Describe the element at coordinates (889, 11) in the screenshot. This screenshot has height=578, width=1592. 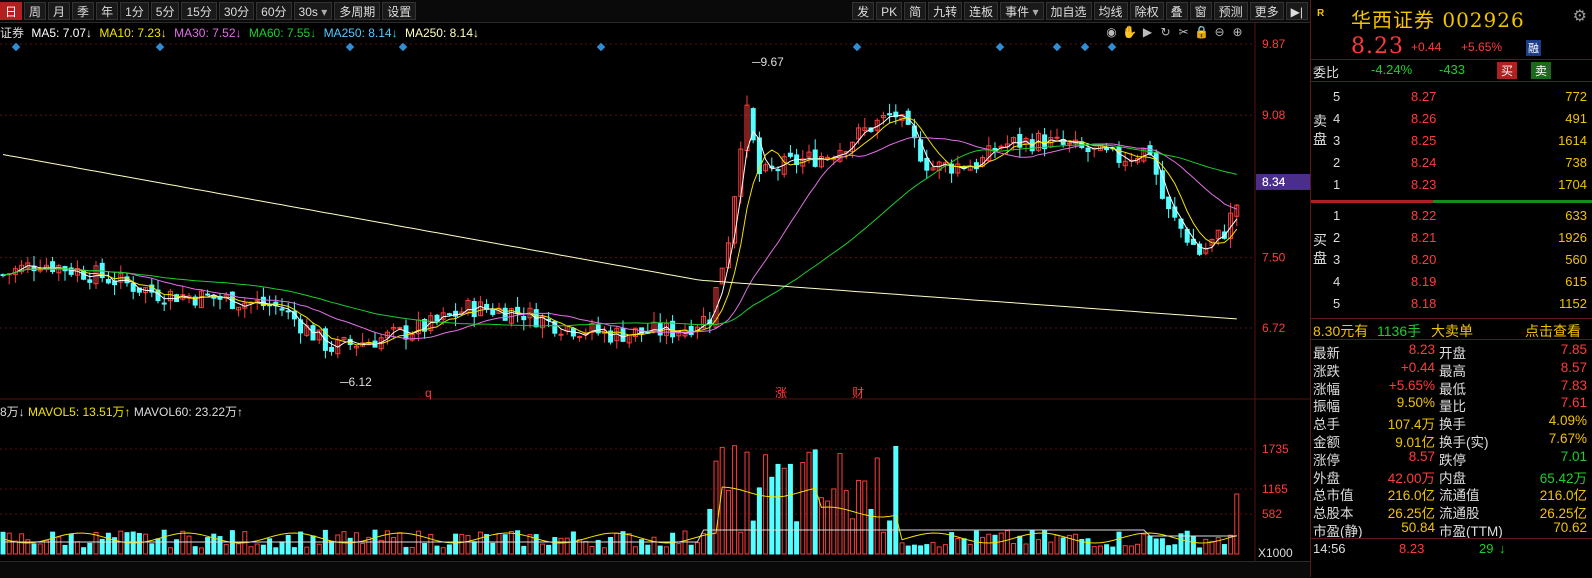
I see `tool-button: PK` at that location.